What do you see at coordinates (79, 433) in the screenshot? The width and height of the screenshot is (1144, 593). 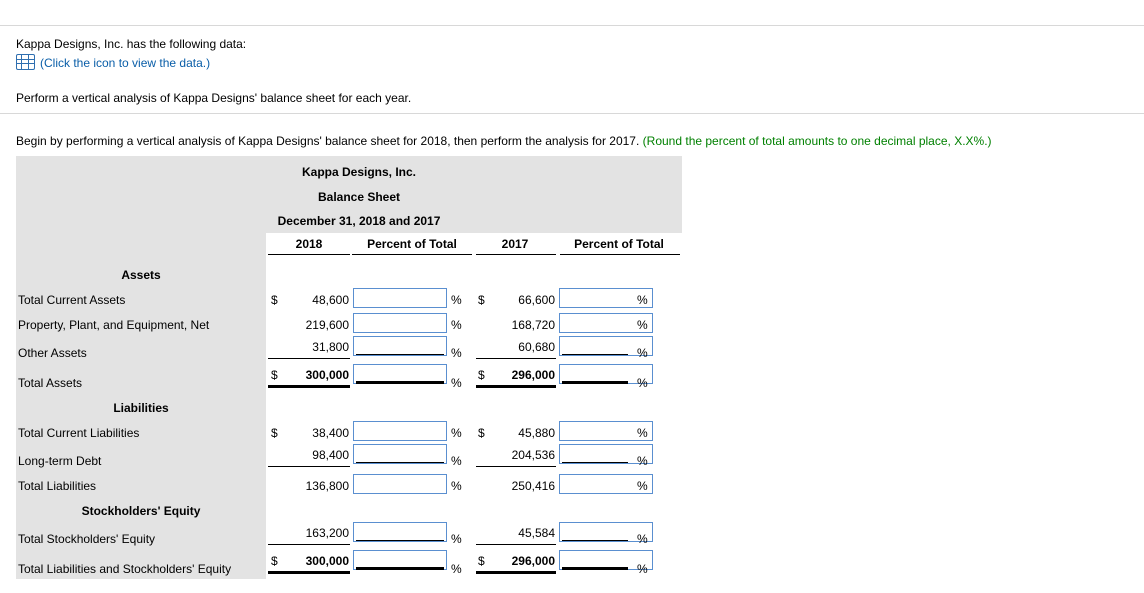 I see `row-label: Total Current Liabilities` at bounding box center [79, 433].